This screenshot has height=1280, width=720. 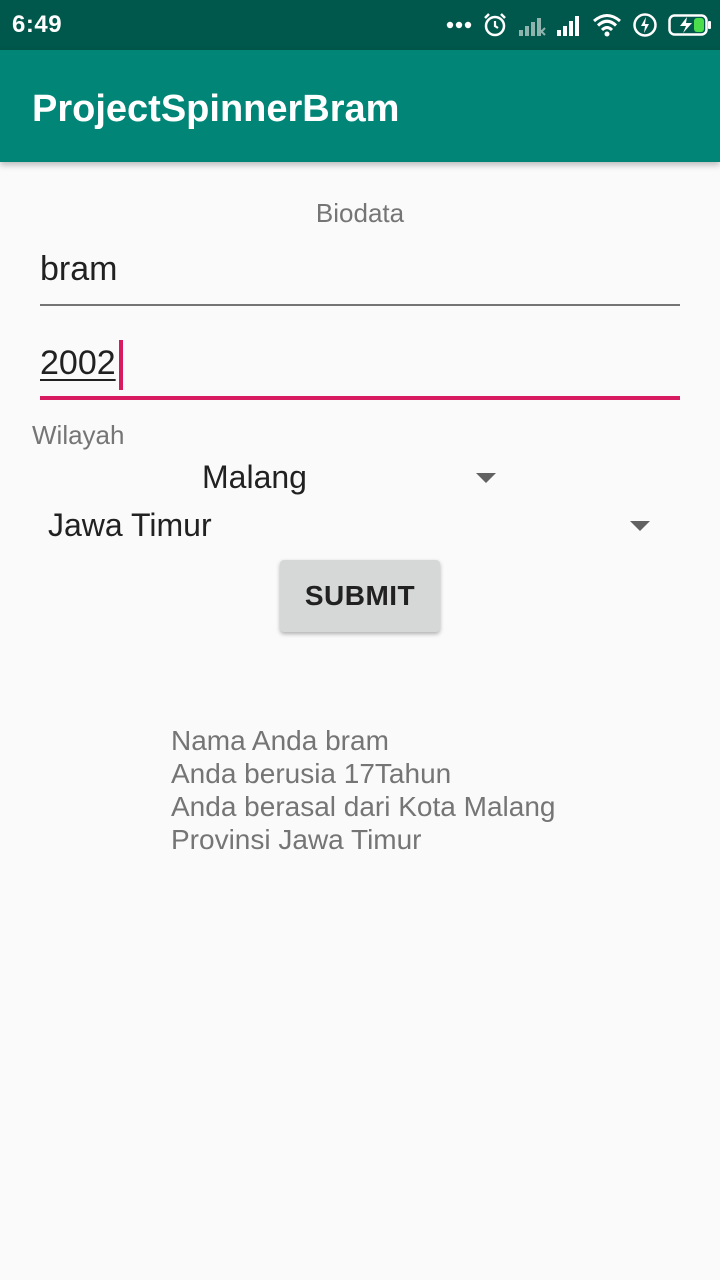 What do you see at coordinates (360, 596) in the screenshot?
I see `submit-button: SUBMIT` at bounding box center [360, 596].